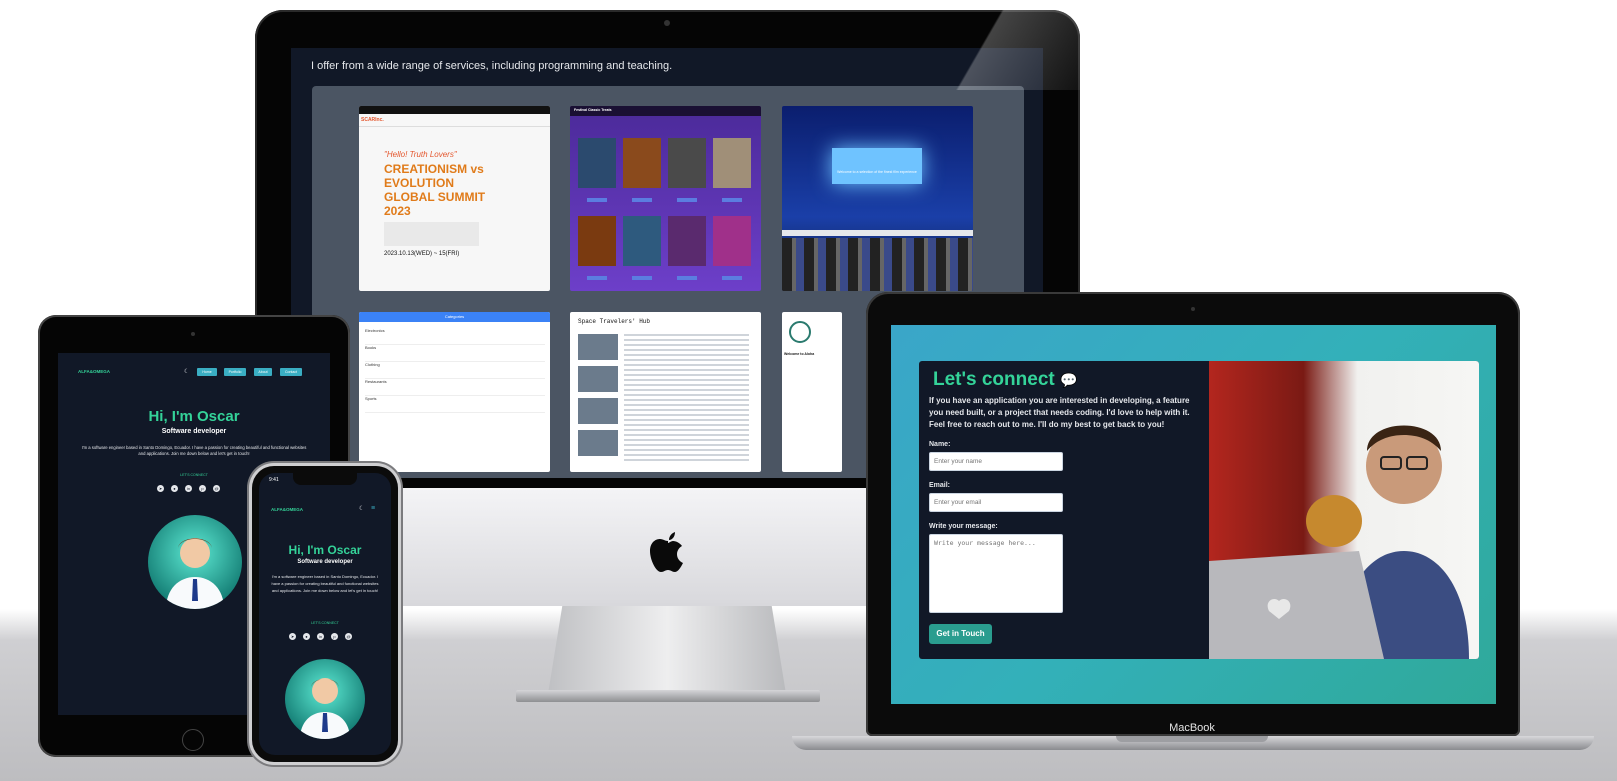  What do you see at coordinates (668, 696) in the screenshot?
I see `imac-base` at bounding box center [668, 696].